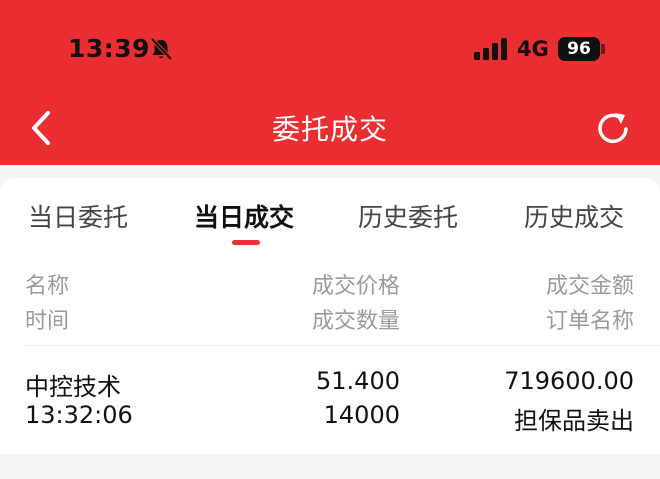 The image size is (660, 479). What do you see at coordinates (78, 216) in the screenshot?
I see `tab-today-orders: 当日委托` at bounding box center [78, 216].